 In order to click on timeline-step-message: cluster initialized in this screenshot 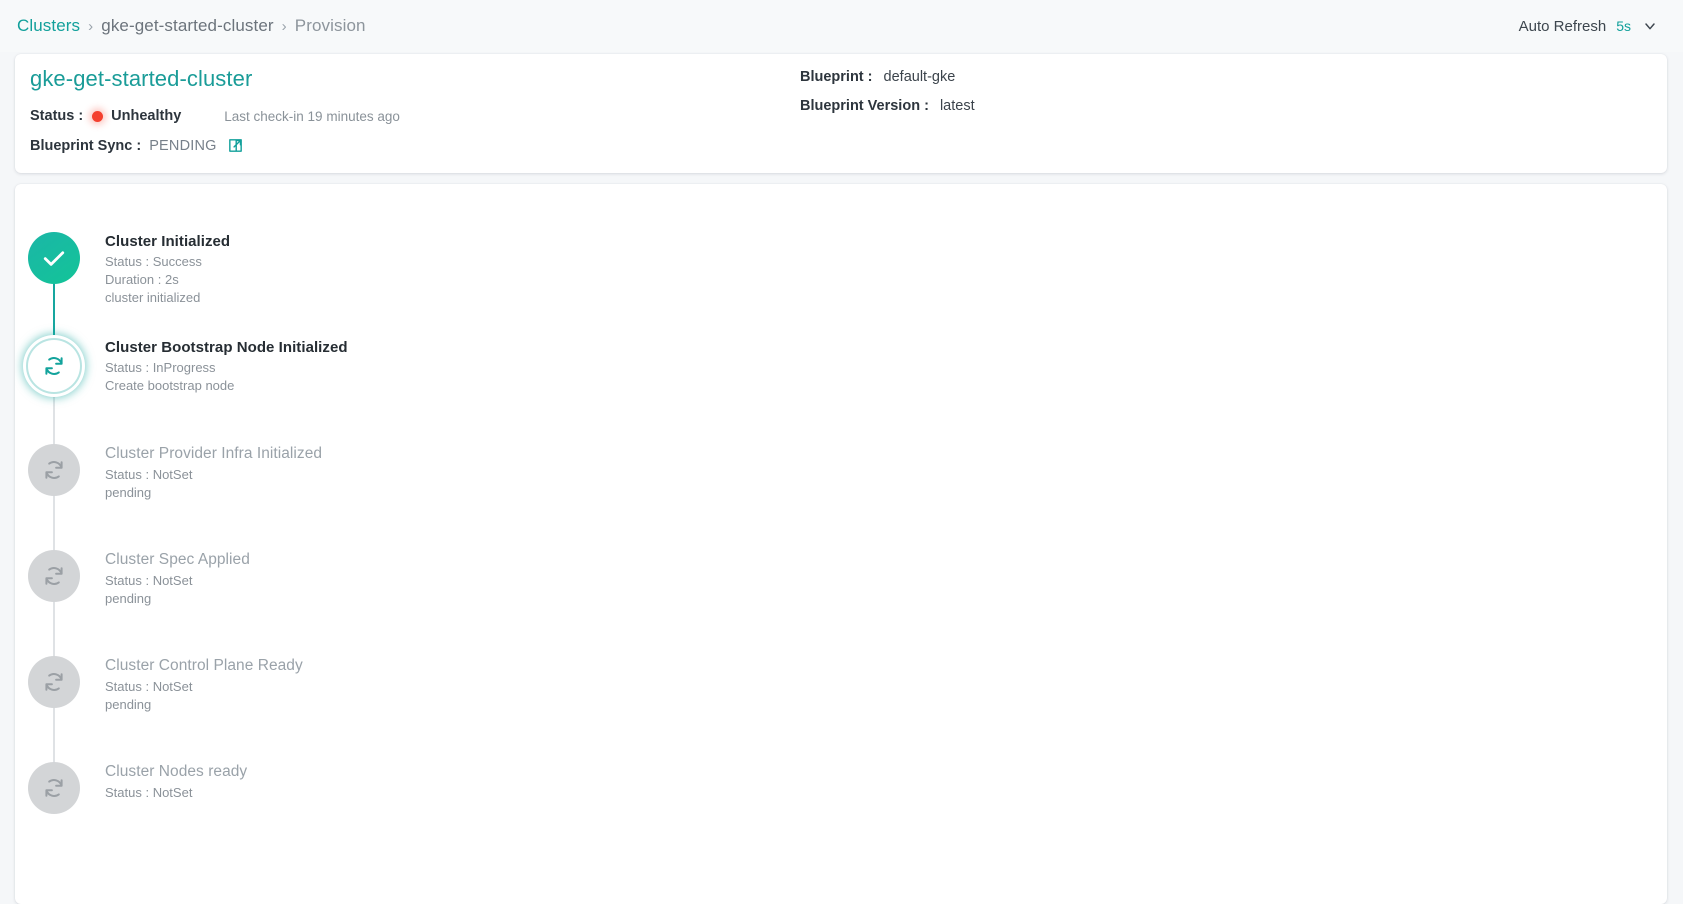, I will do `click(153, 297)`.